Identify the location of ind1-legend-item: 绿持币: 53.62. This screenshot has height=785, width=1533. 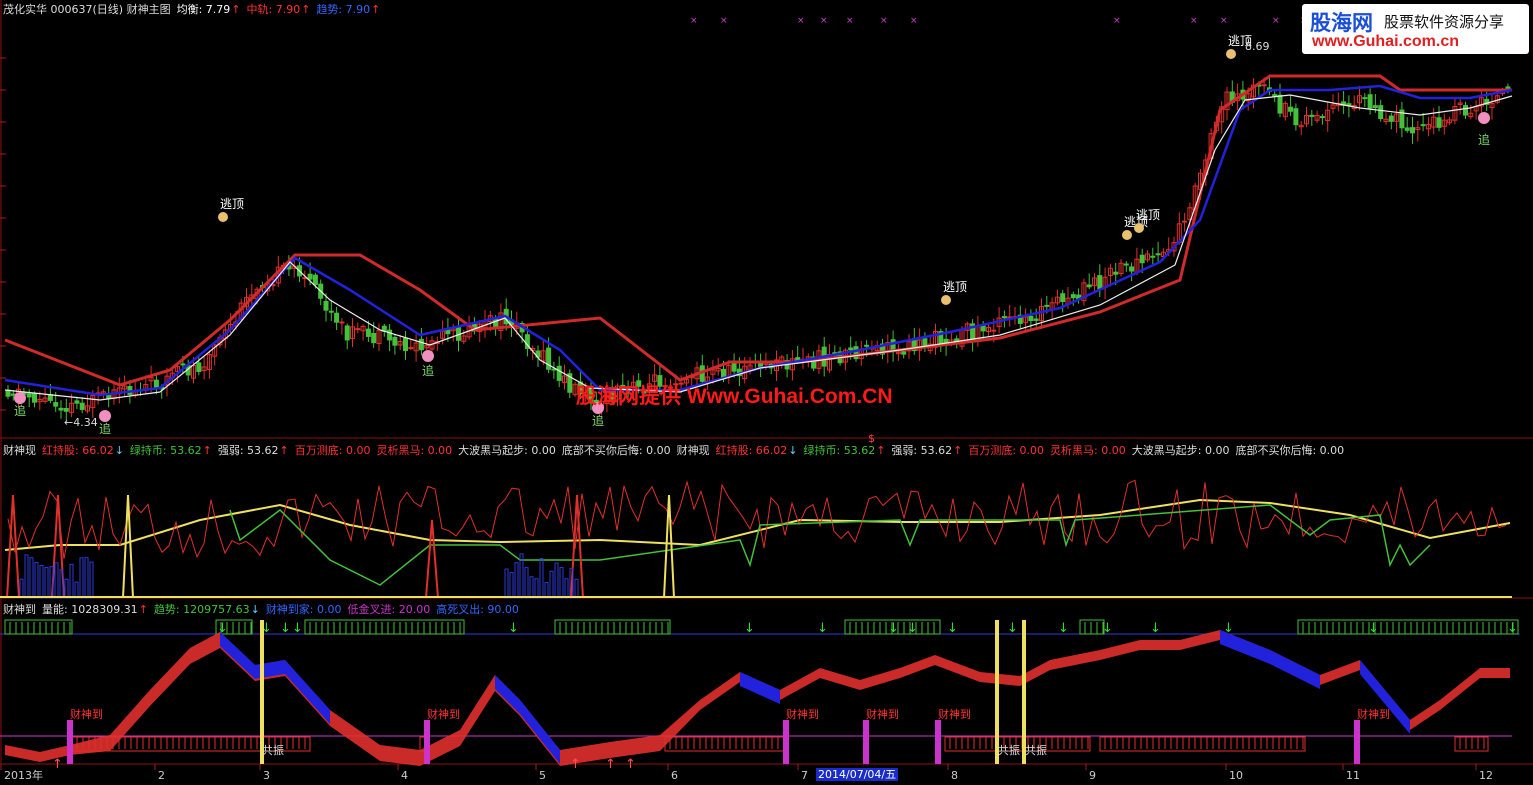
(839, 450).